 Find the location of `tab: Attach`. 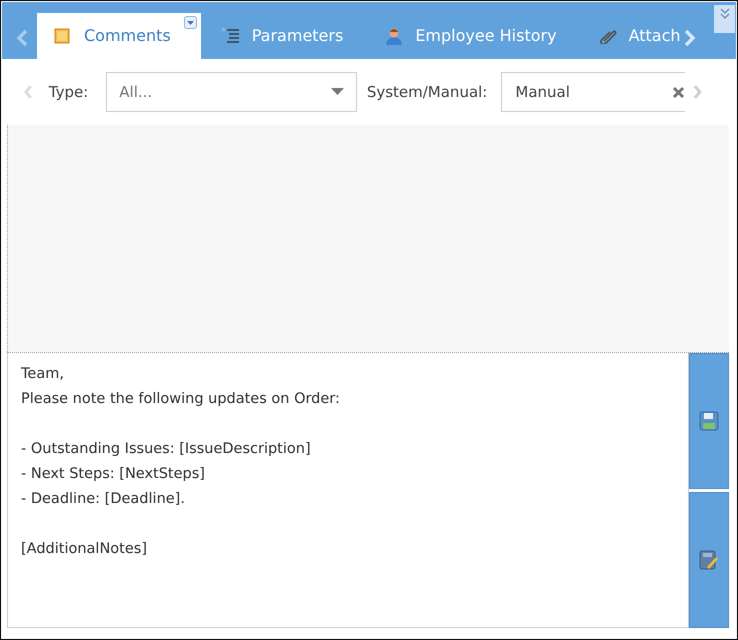

tab: Attach is located at coordinates (640, 36).